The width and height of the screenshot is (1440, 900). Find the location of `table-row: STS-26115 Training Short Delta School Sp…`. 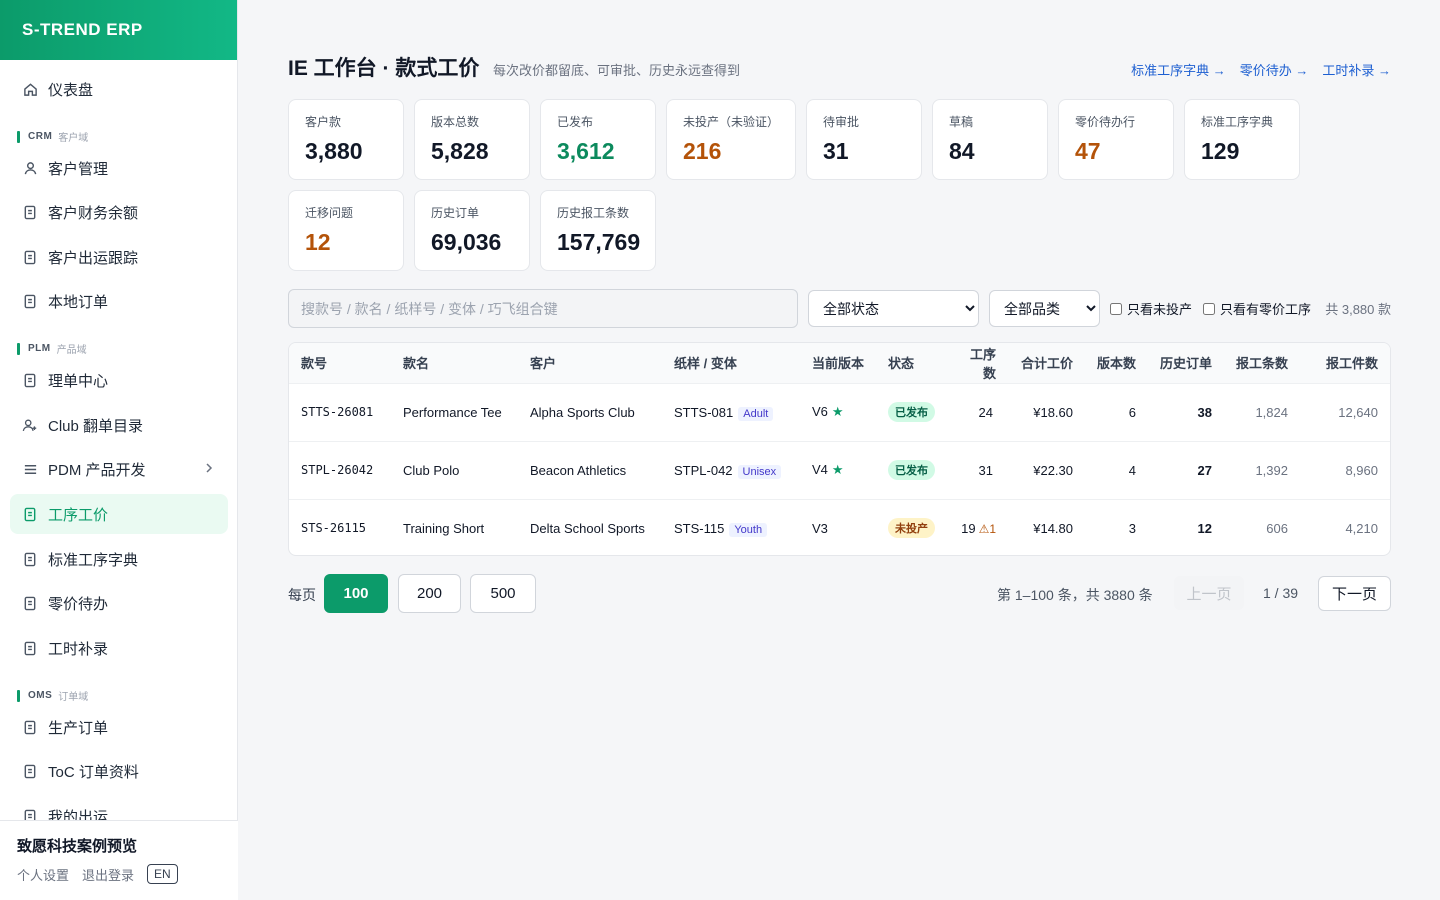

table-row: STS-26115 Training Short Delta School Sp… is located at coordinates (839, 527).